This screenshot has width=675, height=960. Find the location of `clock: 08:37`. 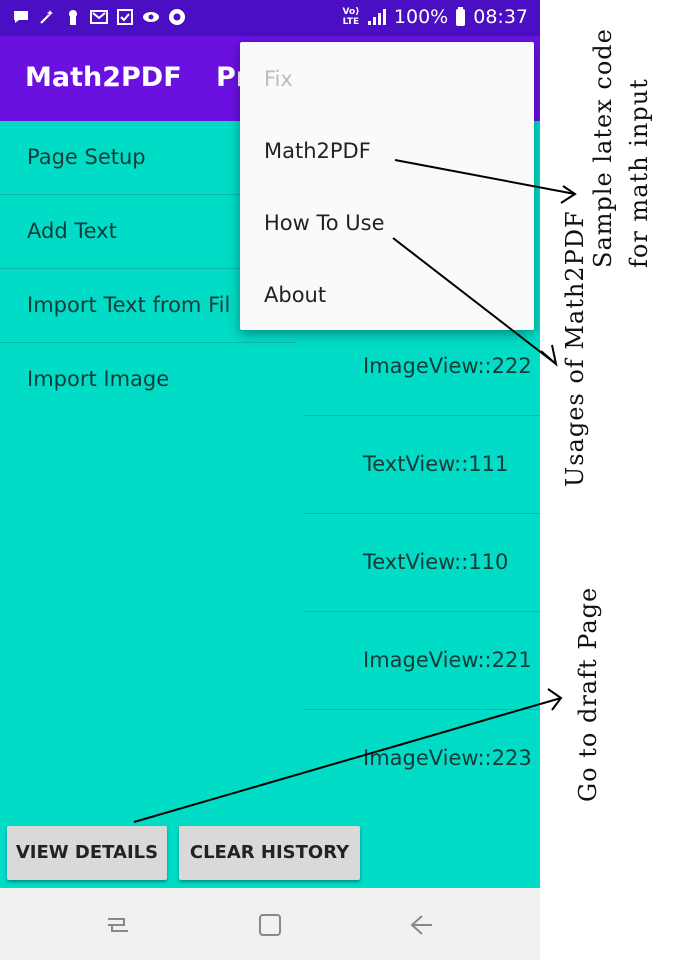

clock: 08:37 is located at coordinates (500, 17).